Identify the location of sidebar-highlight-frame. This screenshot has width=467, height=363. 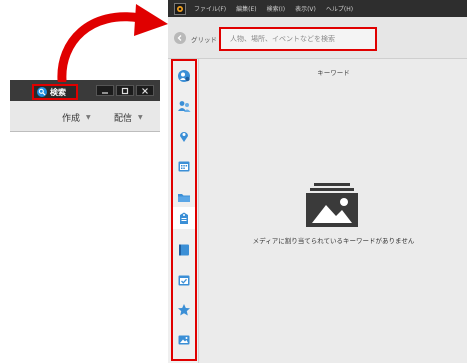
(184, 210).